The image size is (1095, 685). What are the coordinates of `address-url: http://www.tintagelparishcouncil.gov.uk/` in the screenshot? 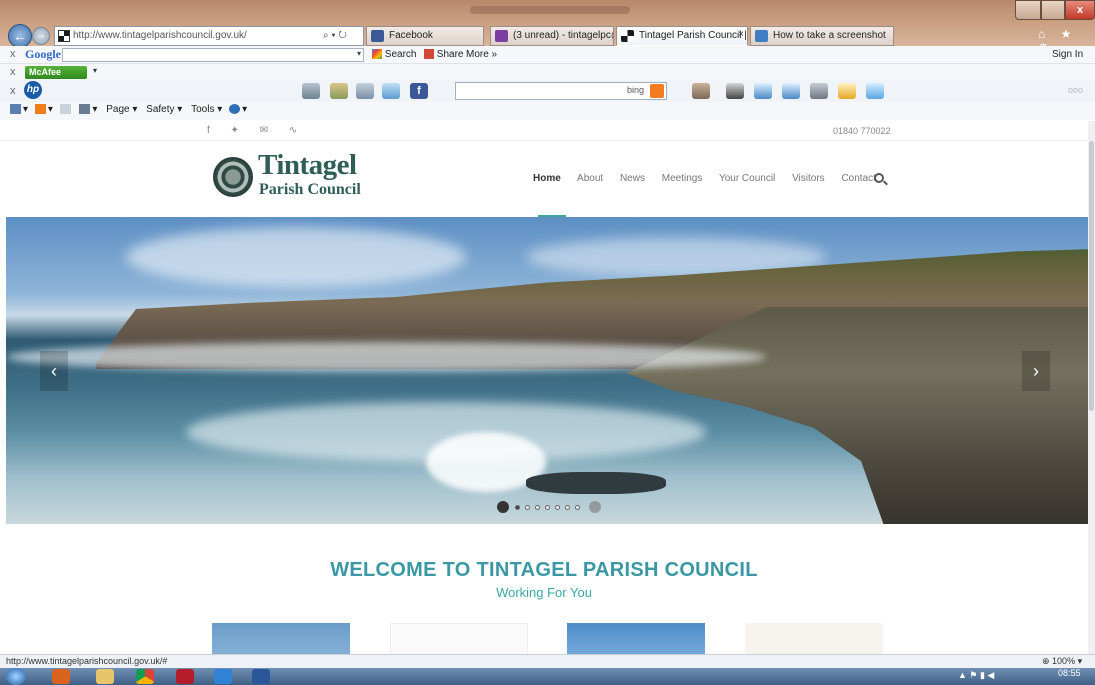 It's located at (160, 35).